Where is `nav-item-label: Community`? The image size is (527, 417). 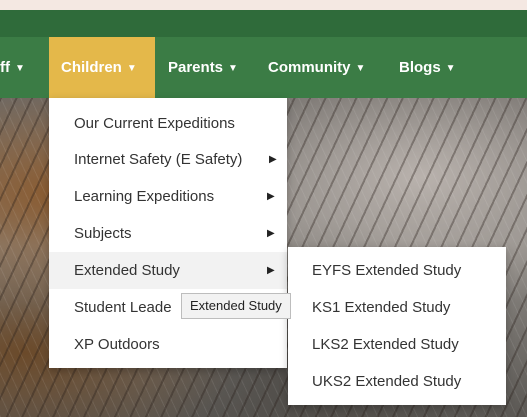 nav-item-label: Community is located at coordinates (309, 67).